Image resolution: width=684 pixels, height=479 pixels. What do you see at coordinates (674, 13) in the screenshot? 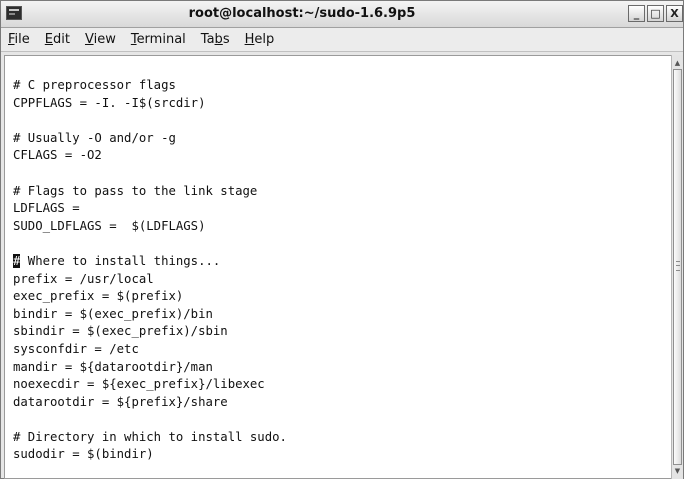
I see `close-button: X` at bounding box center [674, 13].